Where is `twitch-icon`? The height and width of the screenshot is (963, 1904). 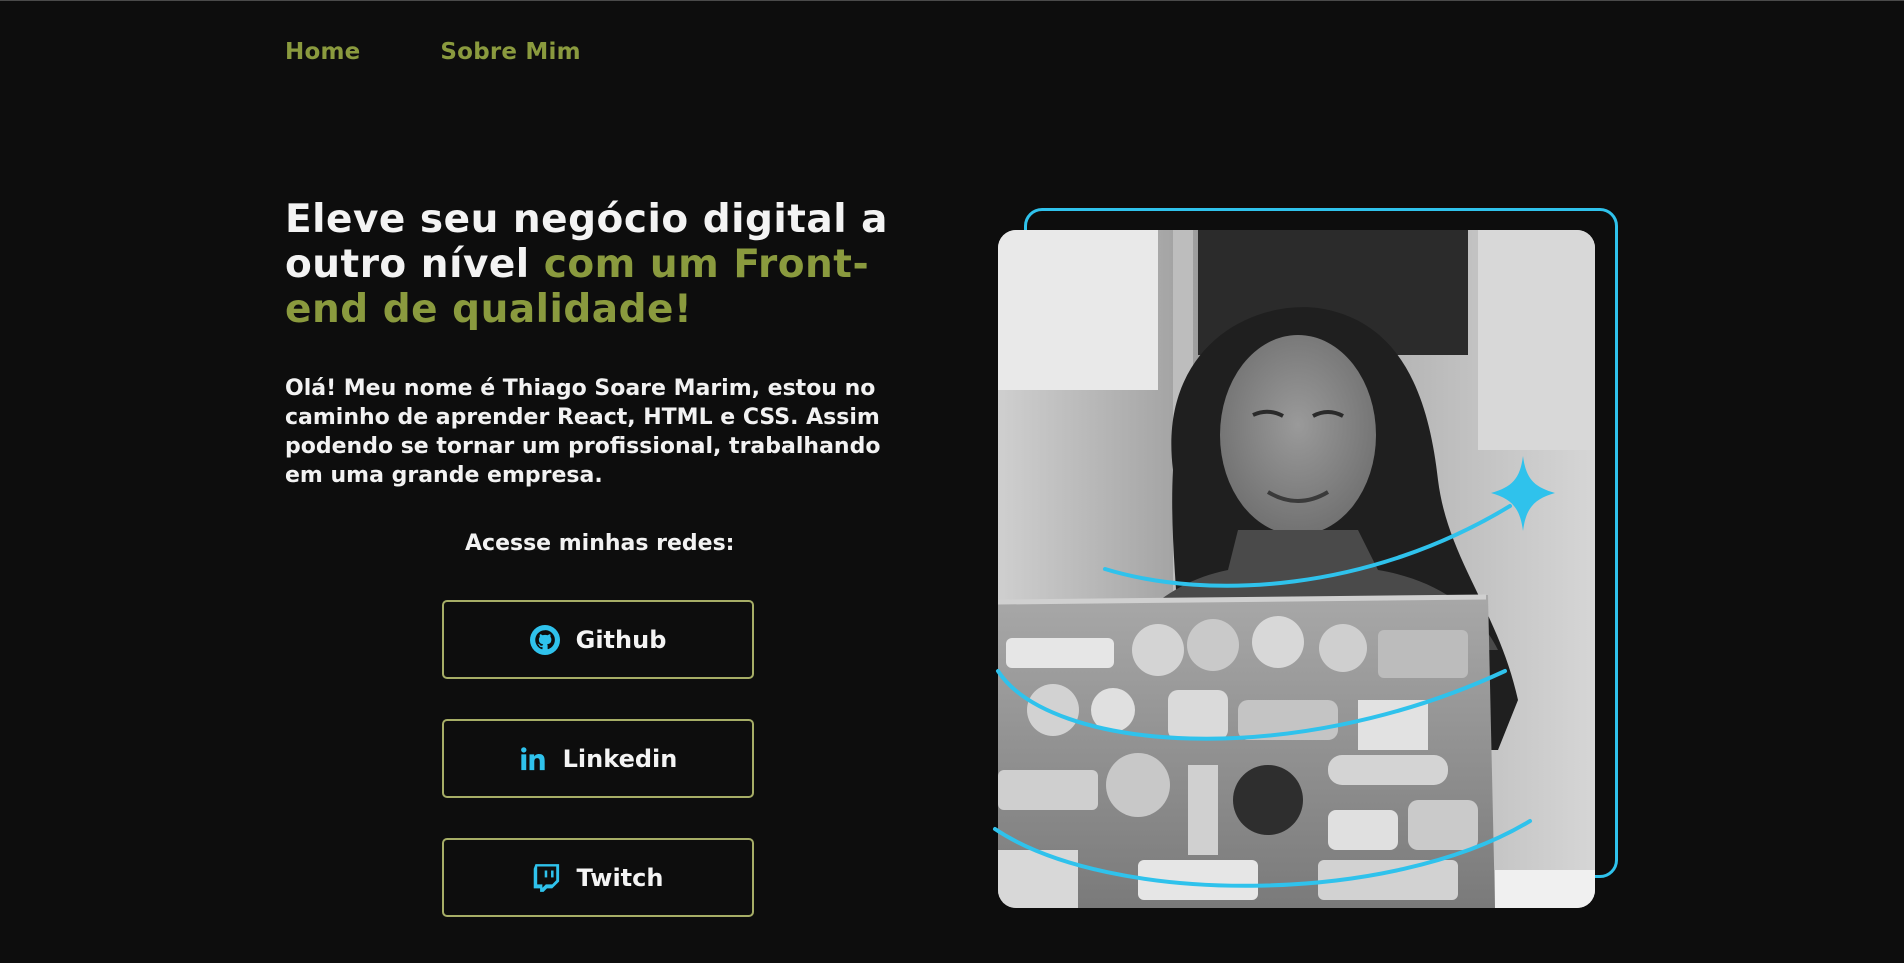 twitch-icon is located at coordinates (547, 878).